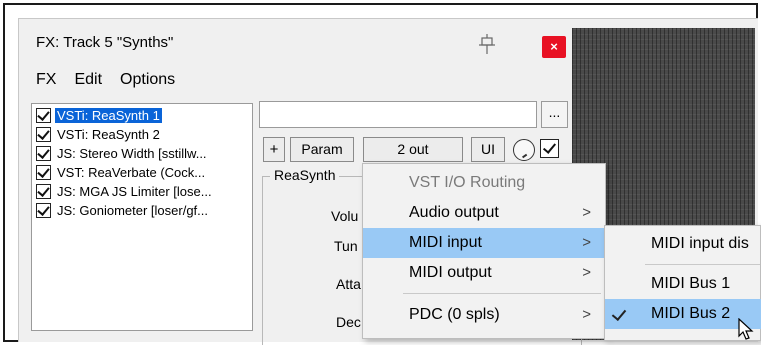  Describe the element at coordinates (683, 244) in the screenshot. I see `submenu-item-midi-input-disabled: MIDI input dis` at that location.